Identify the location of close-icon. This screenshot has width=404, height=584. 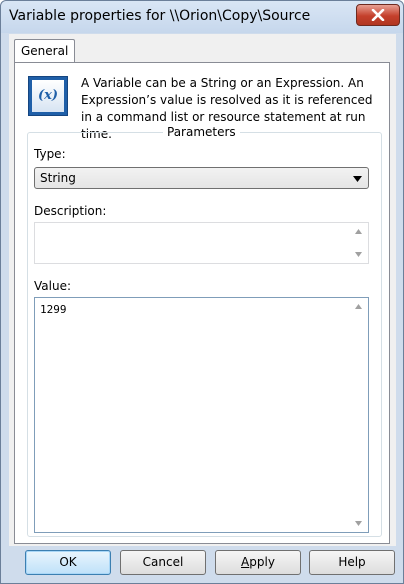
(378, 15).